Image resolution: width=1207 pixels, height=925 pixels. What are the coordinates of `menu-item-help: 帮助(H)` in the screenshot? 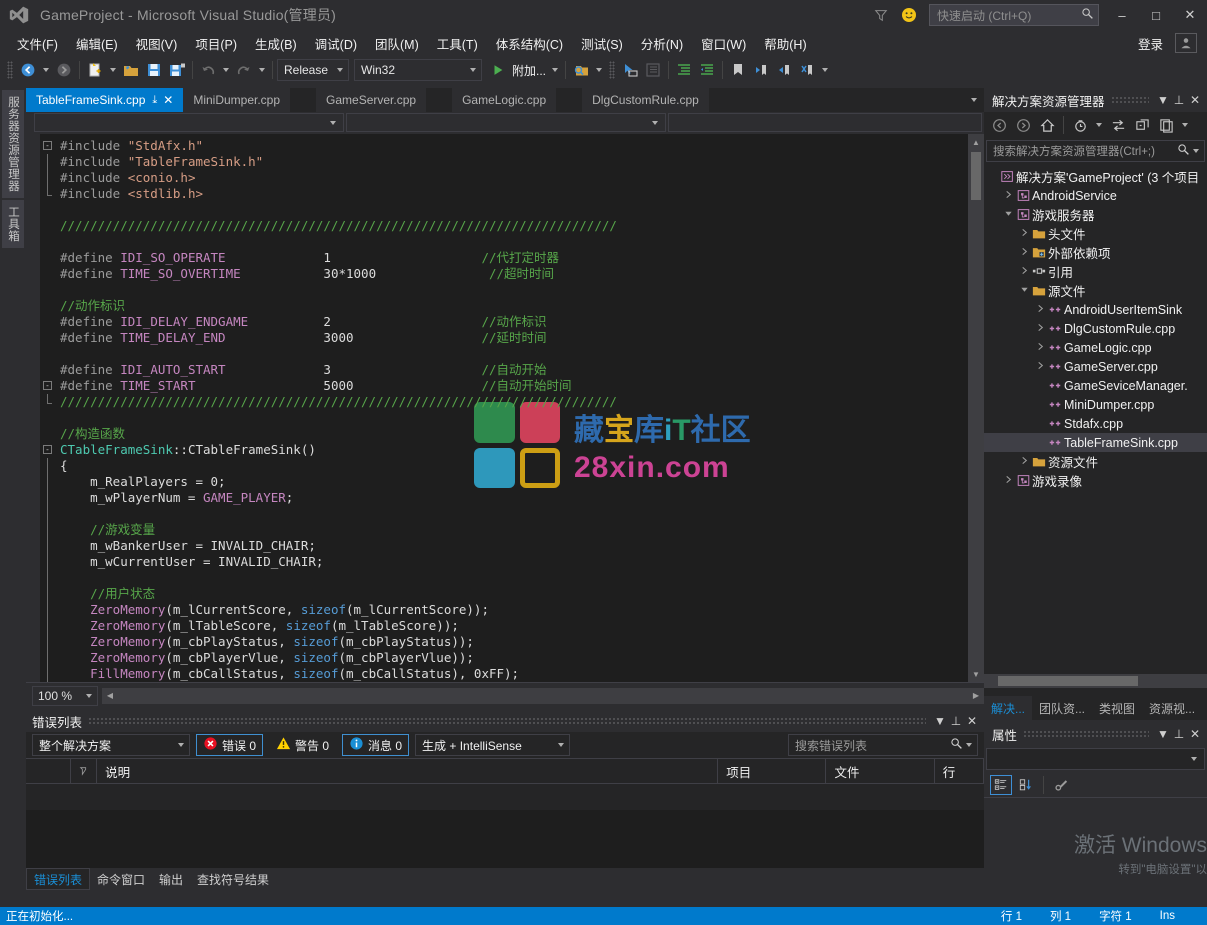 It's located at (785, 43).